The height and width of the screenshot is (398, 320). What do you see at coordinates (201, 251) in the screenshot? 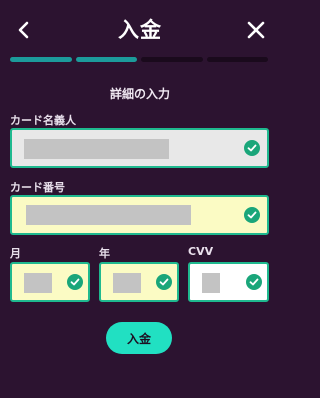
I see `cvv-label: CVV` at bounding box center [201, 251].